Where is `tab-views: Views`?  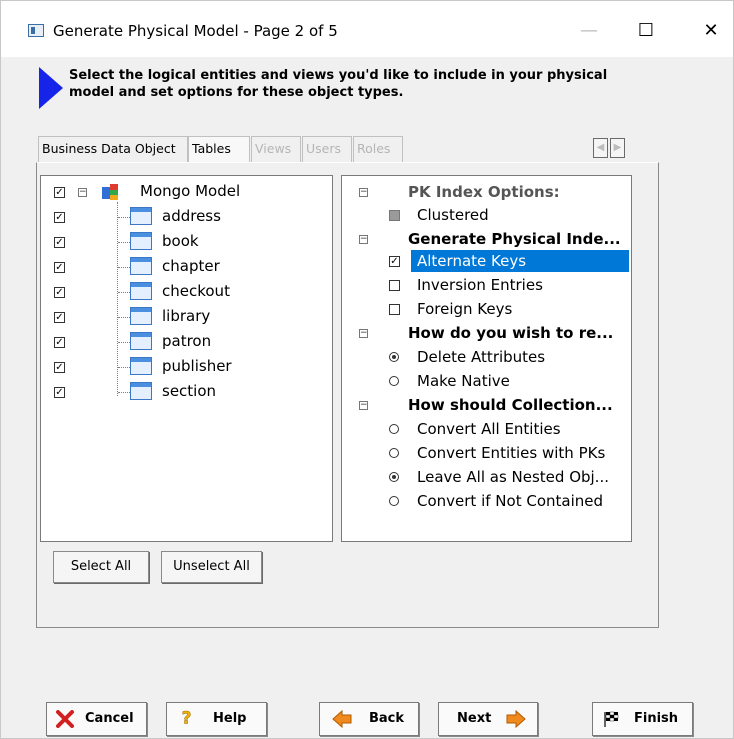
tab-views: Views is located at coordinates (276, 149).